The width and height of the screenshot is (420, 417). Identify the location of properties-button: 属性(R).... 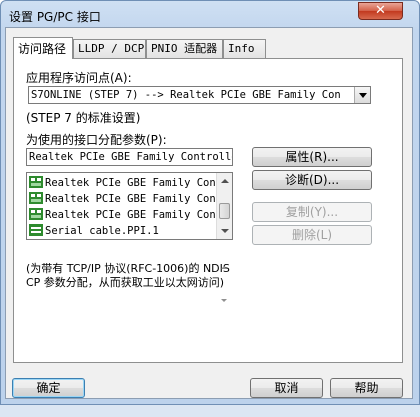
(312, 157).